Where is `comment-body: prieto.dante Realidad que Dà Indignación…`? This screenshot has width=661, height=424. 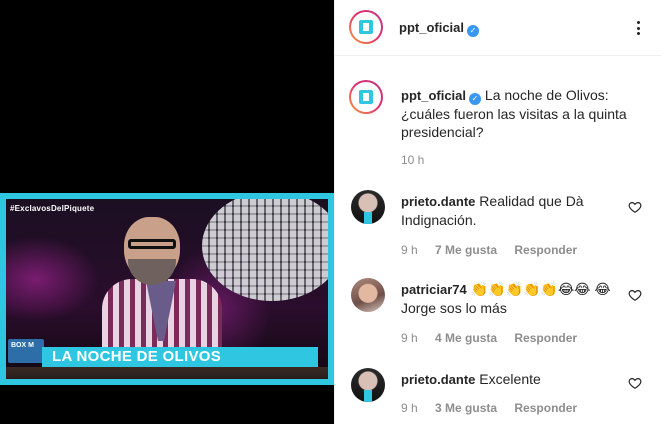
comment-body: prieto.dante Realidad que Dà Indignación… is located at coordinates (511, 210).